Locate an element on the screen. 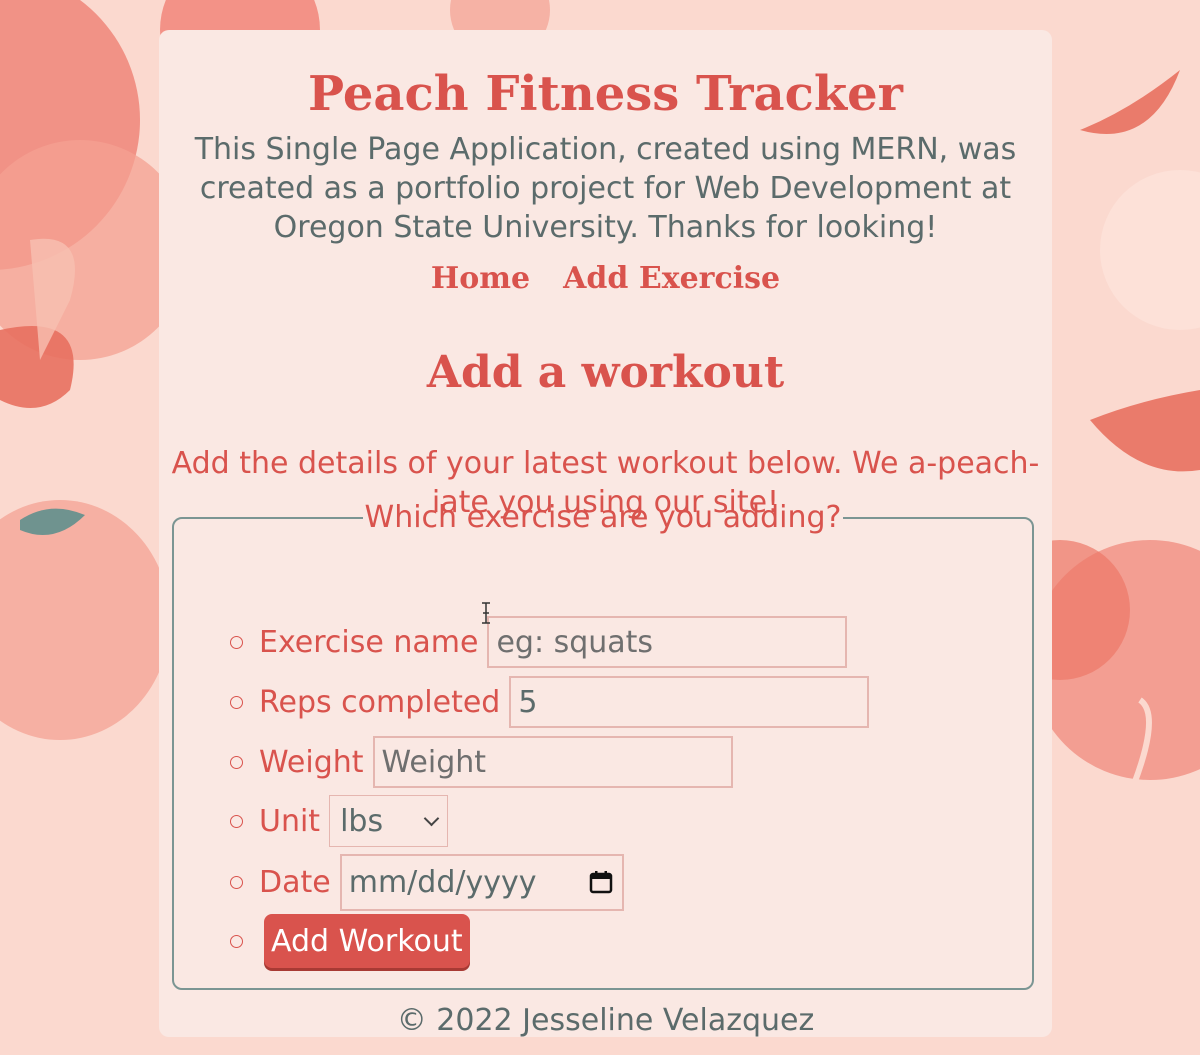 This screenshot has width=1200, height=1055. list-item: Exercise name eg: squats is located at coordinates (539, 642).